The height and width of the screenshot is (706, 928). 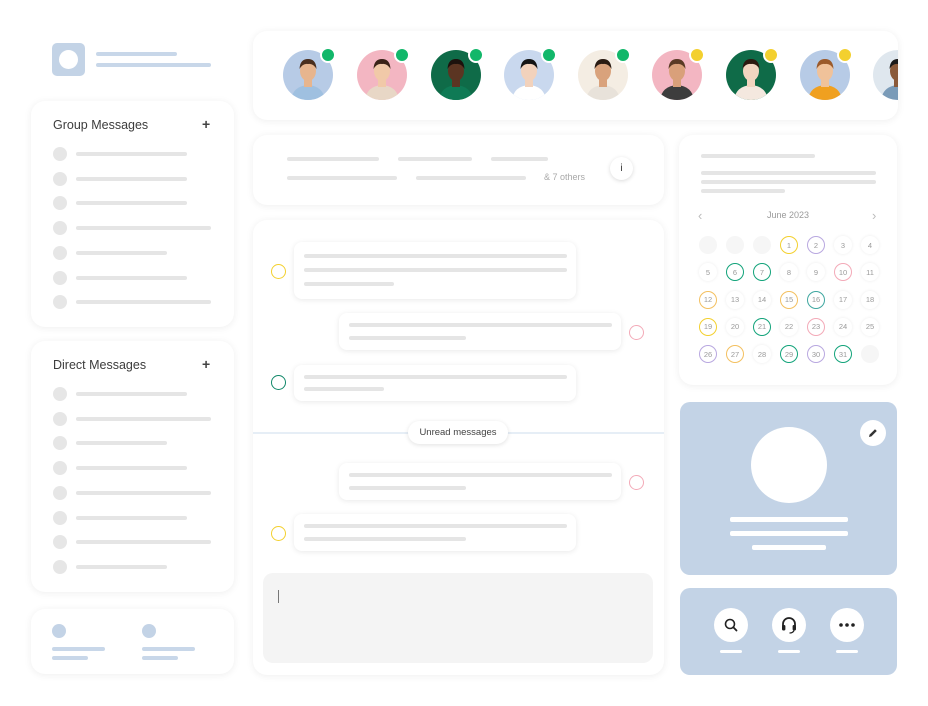 What do you see at coordinates (789, 326) in the screenshot?
I see `calendar-day: 22` at bounding box center [789, 326].